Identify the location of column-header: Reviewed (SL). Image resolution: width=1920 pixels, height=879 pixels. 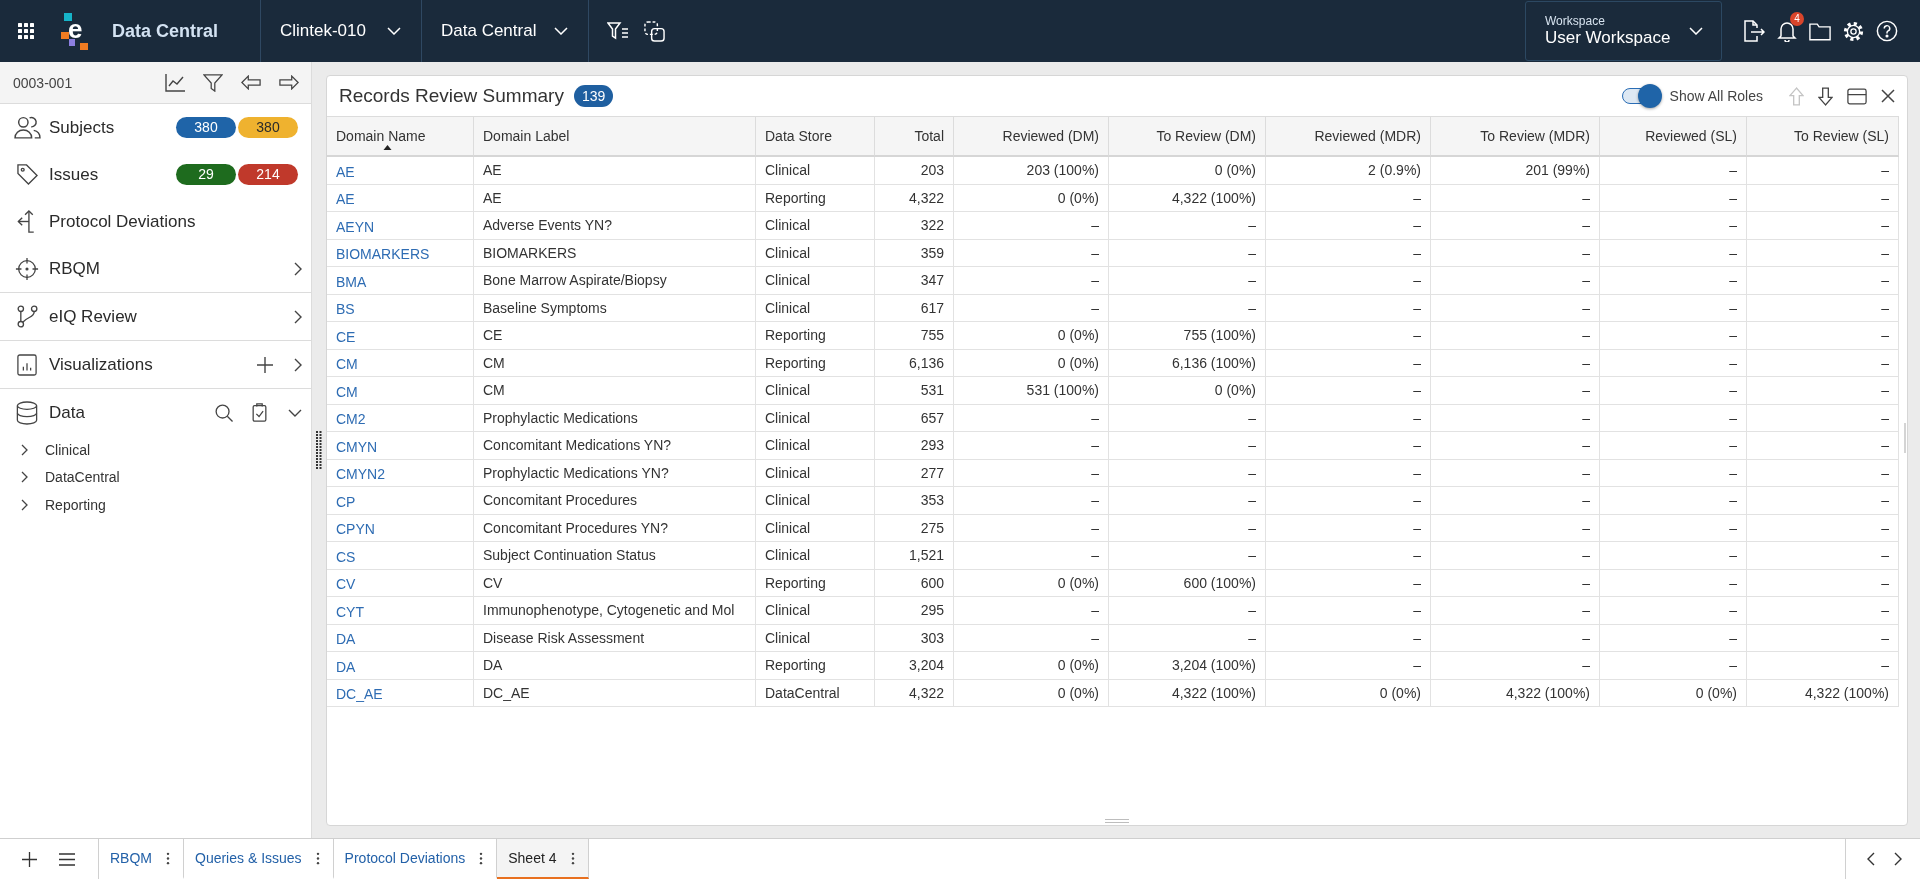
(1673, 137).